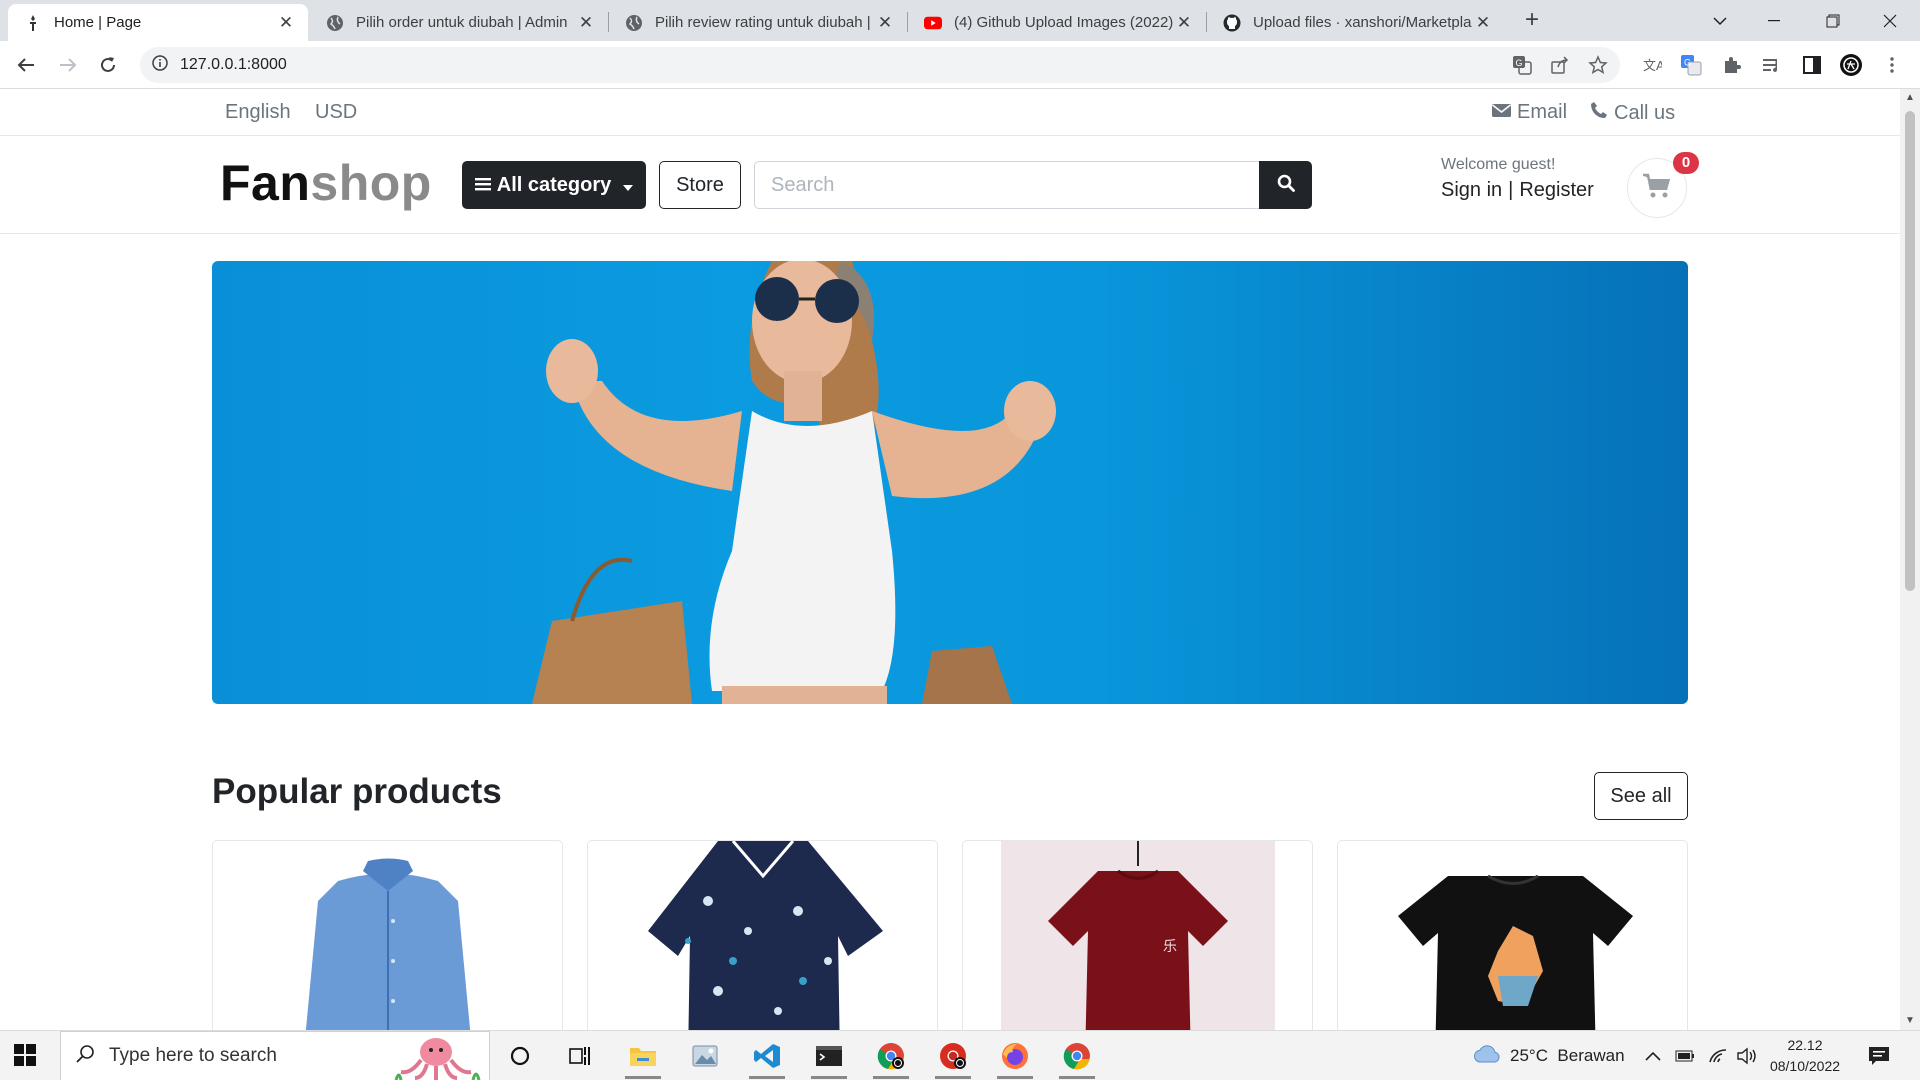  I want to click on bookmark-star-icon, so click(1598, 67).